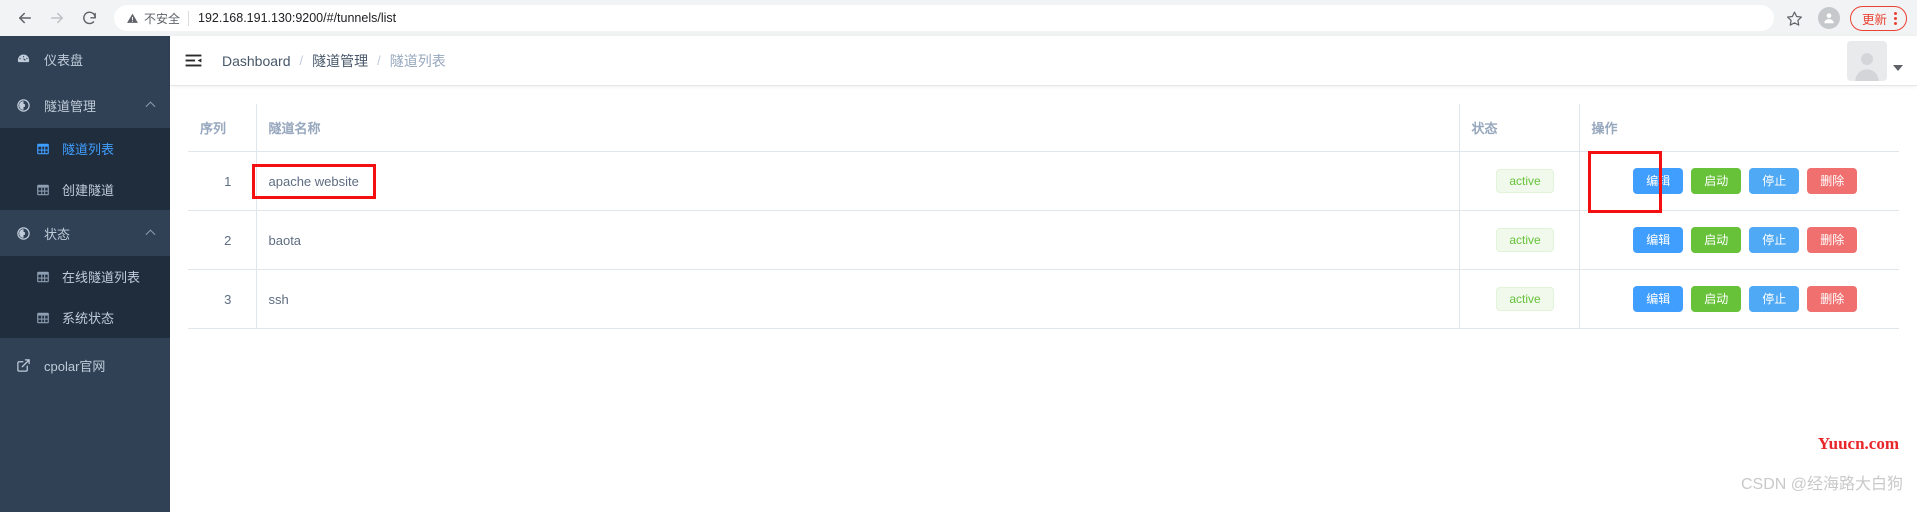 The image size is (1917, 512). Describe the element at coordinates (857, 299) in the screenshot. I see `cell-name: ssh` at that location.